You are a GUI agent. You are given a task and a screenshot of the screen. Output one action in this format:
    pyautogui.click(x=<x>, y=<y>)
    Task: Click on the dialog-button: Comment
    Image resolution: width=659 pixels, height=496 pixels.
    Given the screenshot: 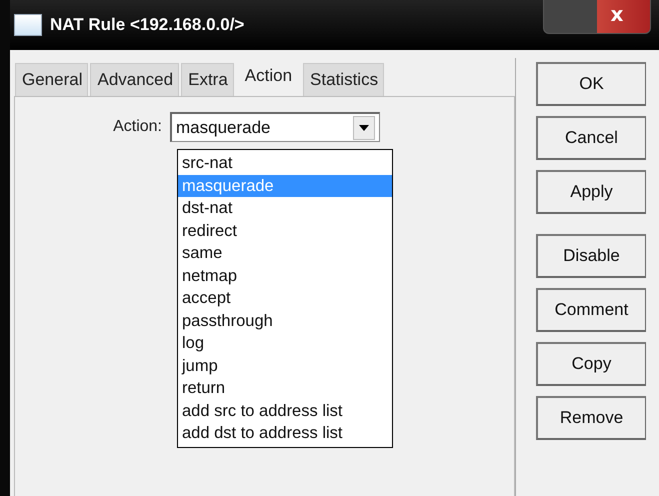 What is the action you would take?
    pyautogui.click(x=591, y=310)
    